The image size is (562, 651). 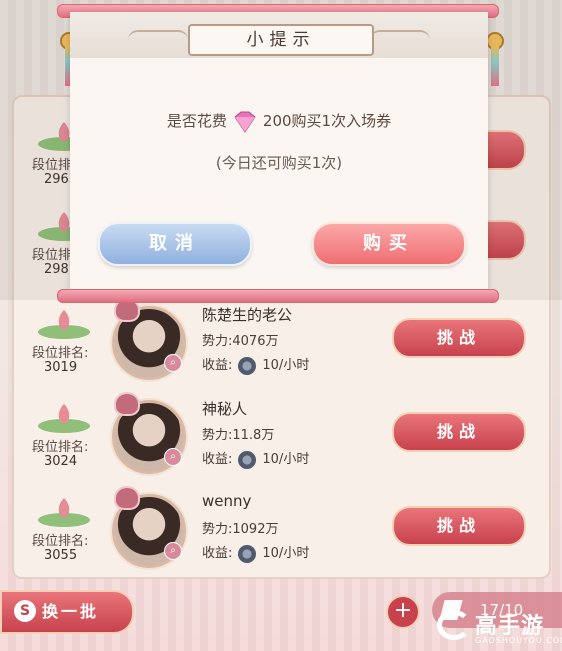 What do you see at coordinates (499, 630) in the screenshot?
I see `watermark: 高手游 GAOSHOUYOU.COM` at bounding box center [499, 630].